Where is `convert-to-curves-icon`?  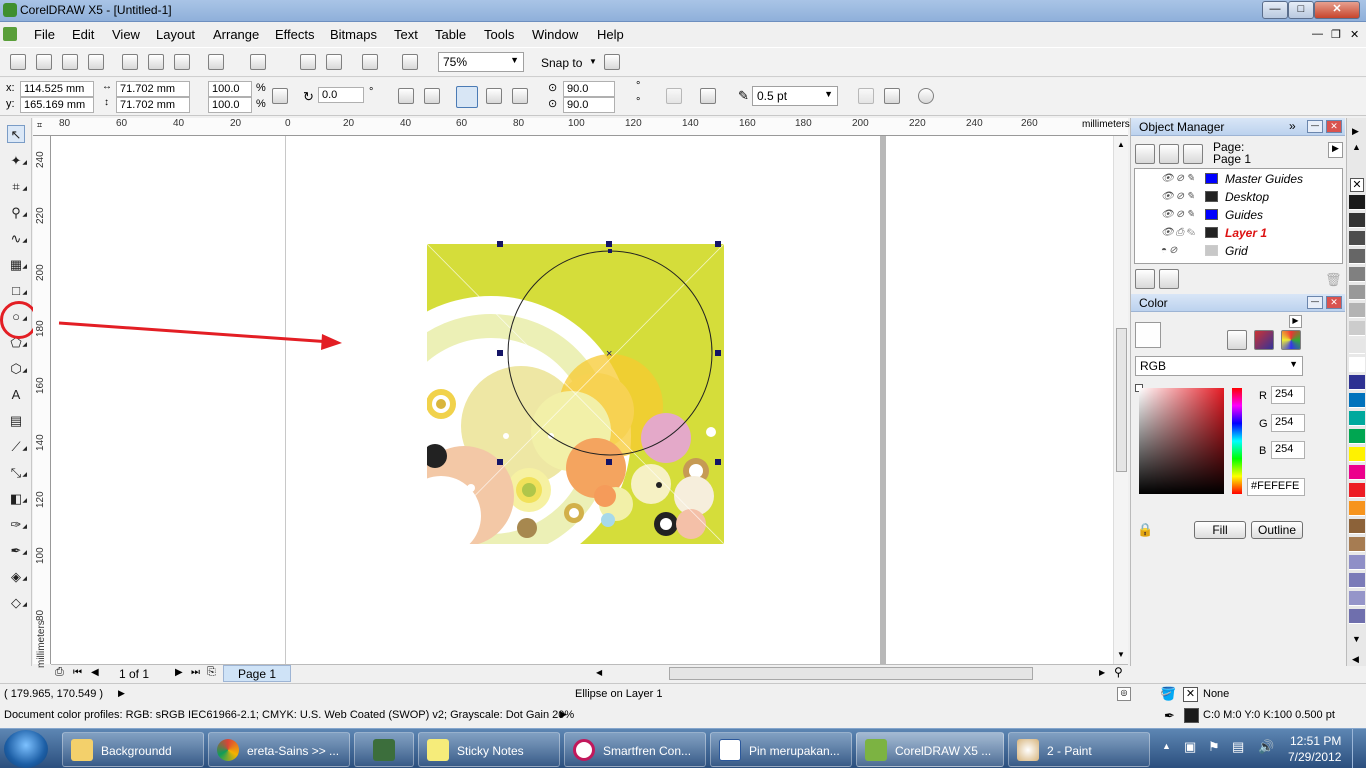
convert-to-curves-icon is located at coordinates (926, 96).